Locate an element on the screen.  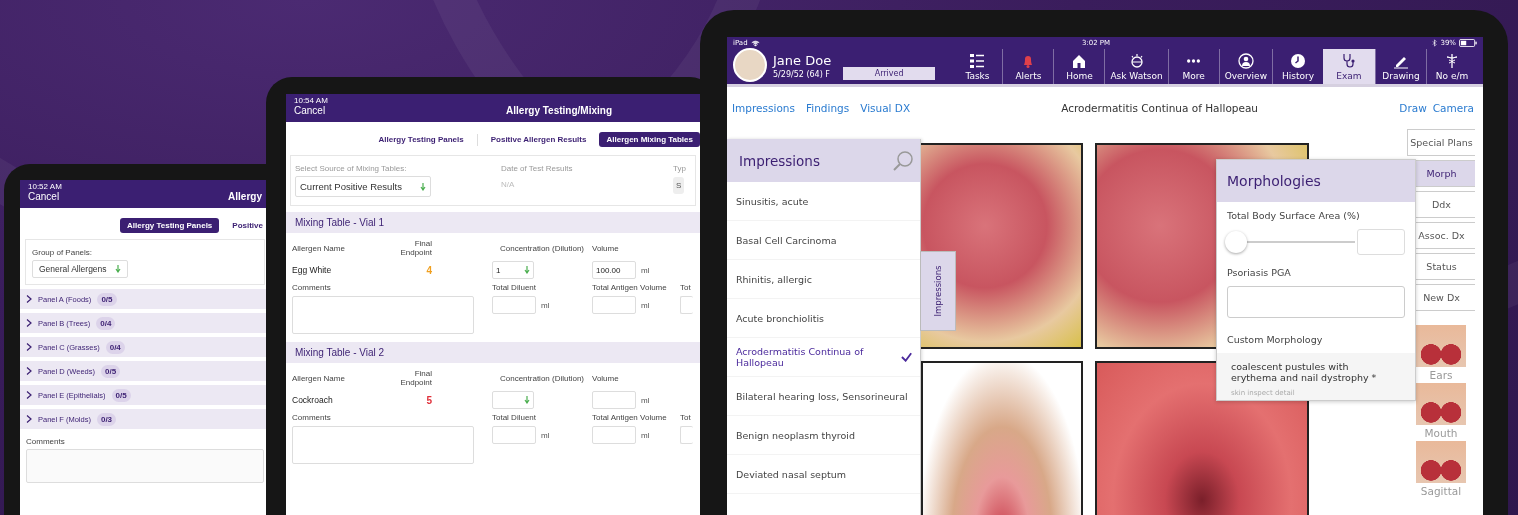
nav-tab: Exam is located at coordinates (1349, 66).